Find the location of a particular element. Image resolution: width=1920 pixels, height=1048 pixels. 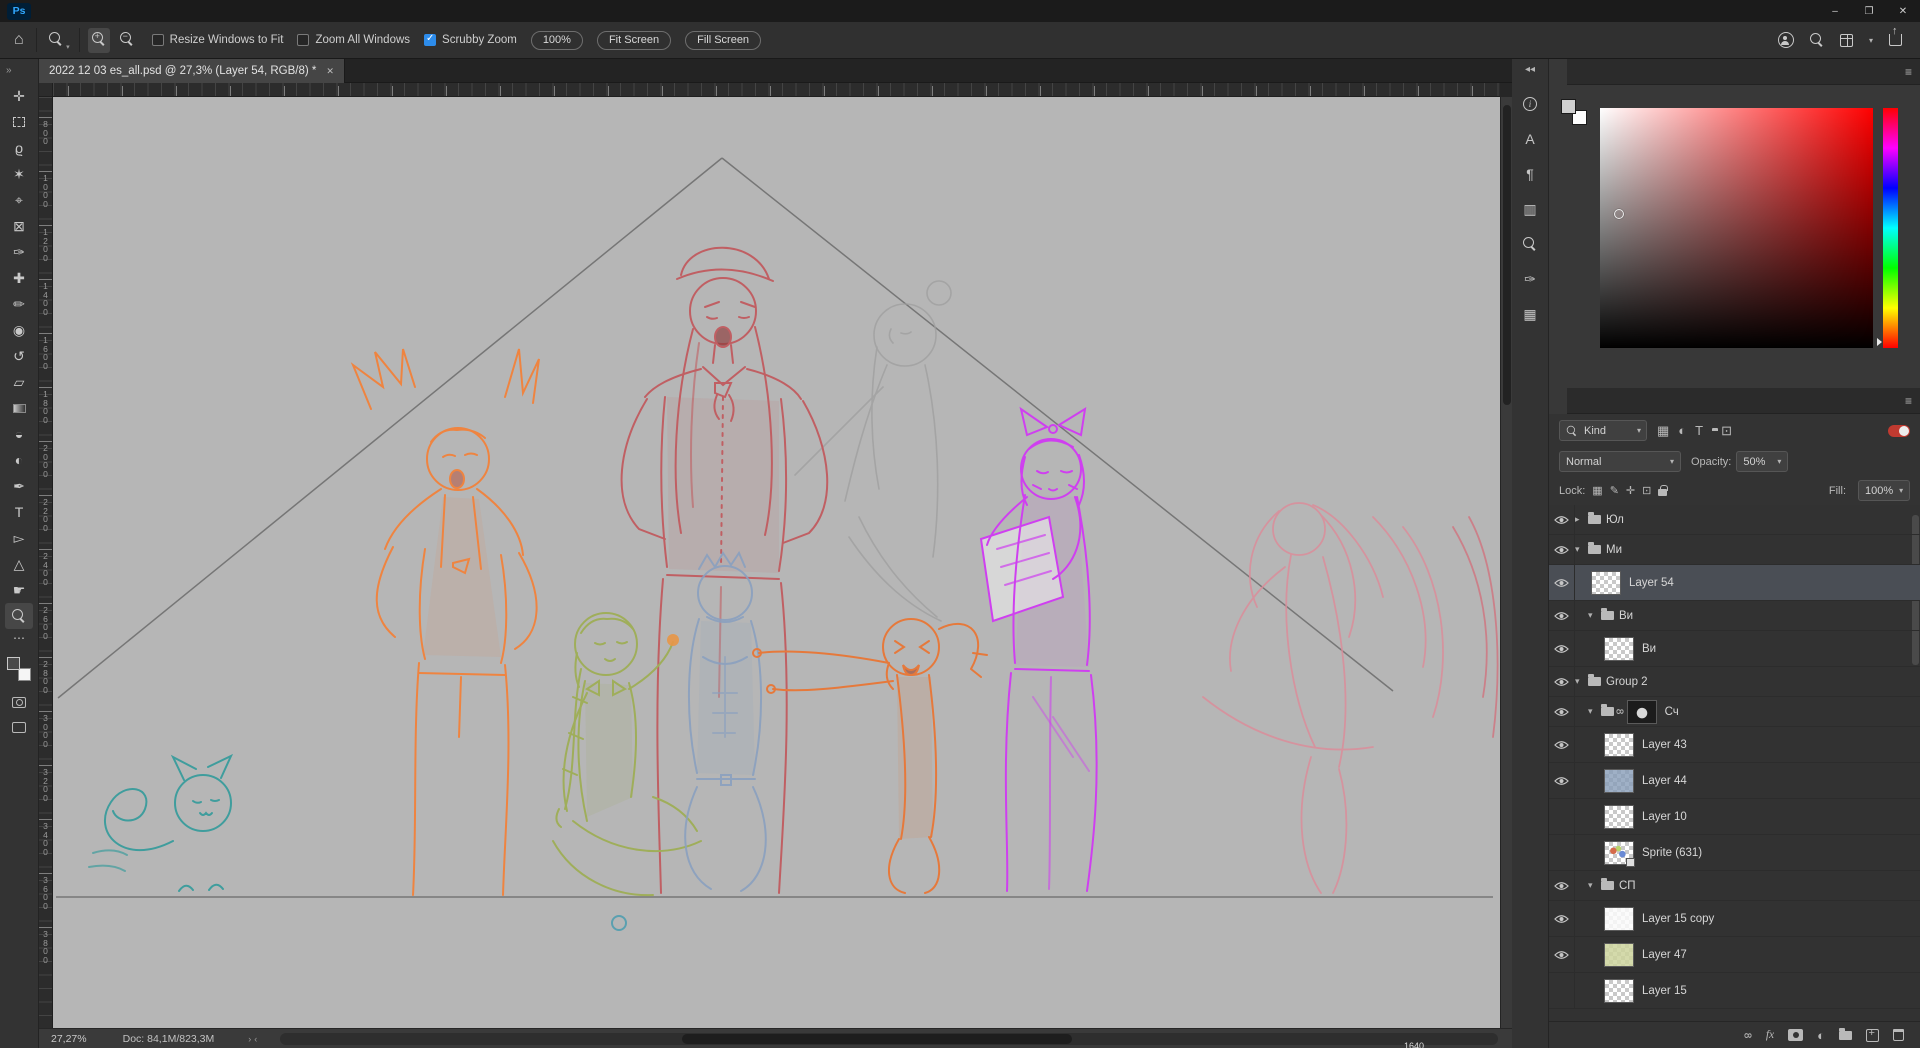

layer-row: ▾ Ми is located at coordinates (1734, 550).